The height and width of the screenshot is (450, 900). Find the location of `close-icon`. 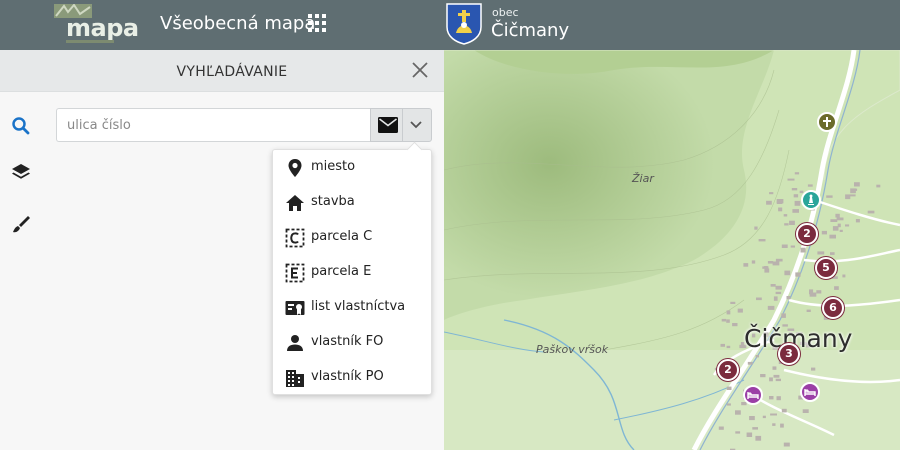

close-icon is located at coordinates (420, 70).